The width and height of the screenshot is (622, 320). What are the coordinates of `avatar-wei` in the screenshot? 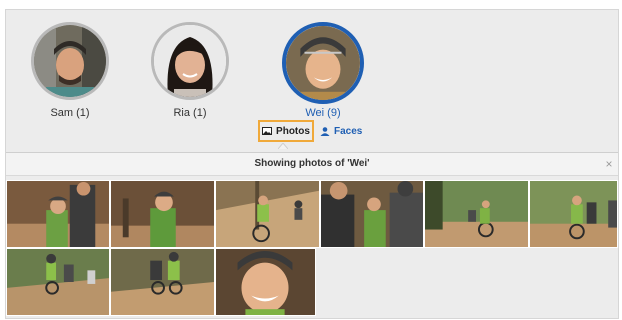 It's located at (323, 63).